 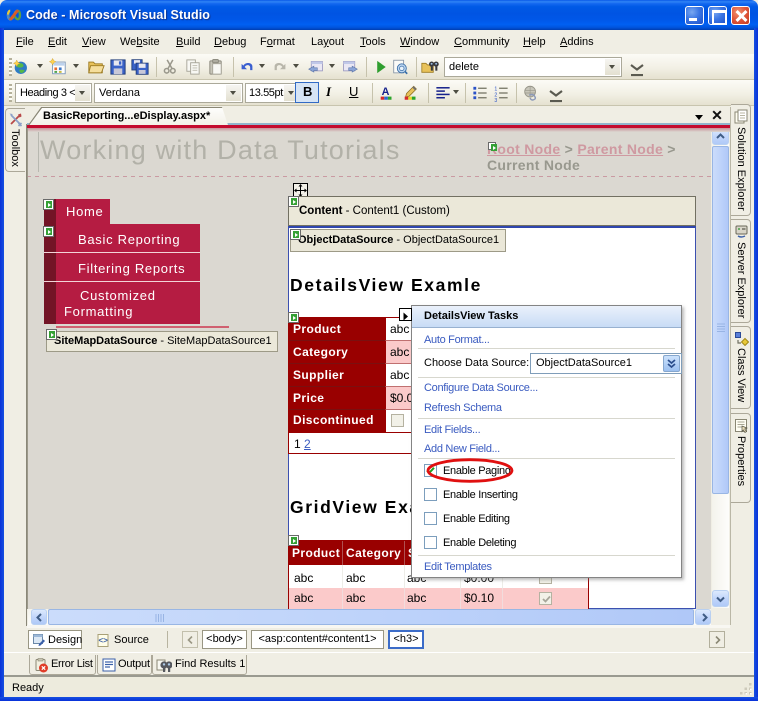 What do you see at coordinates (386, 92) in the screenshot?
I see `svg-text: A` at bounding box center [386, 92].